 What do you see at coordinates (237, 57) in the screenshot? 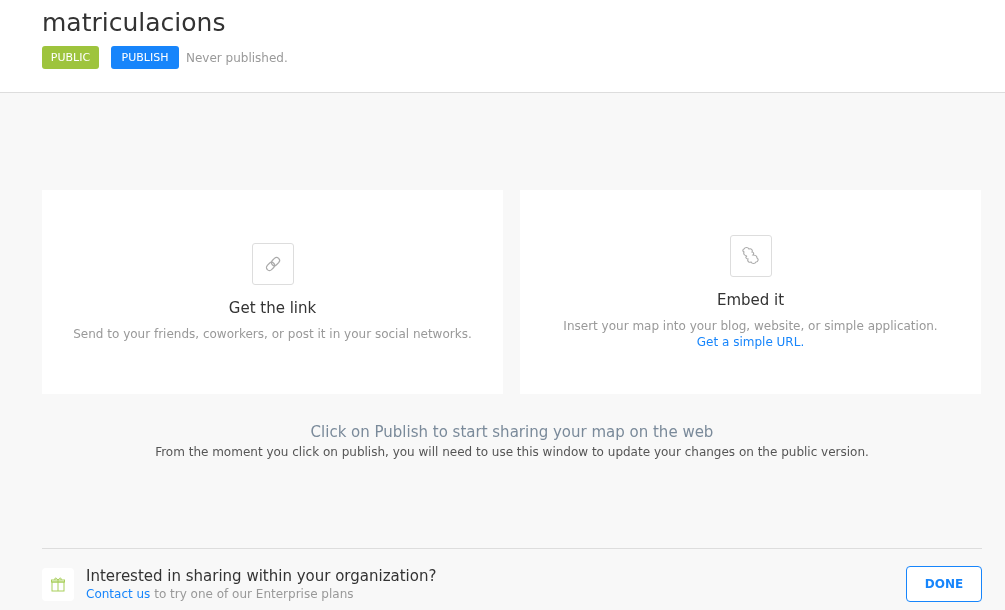
I see `publish-status: Never published.` at bounding box center [237, 57].